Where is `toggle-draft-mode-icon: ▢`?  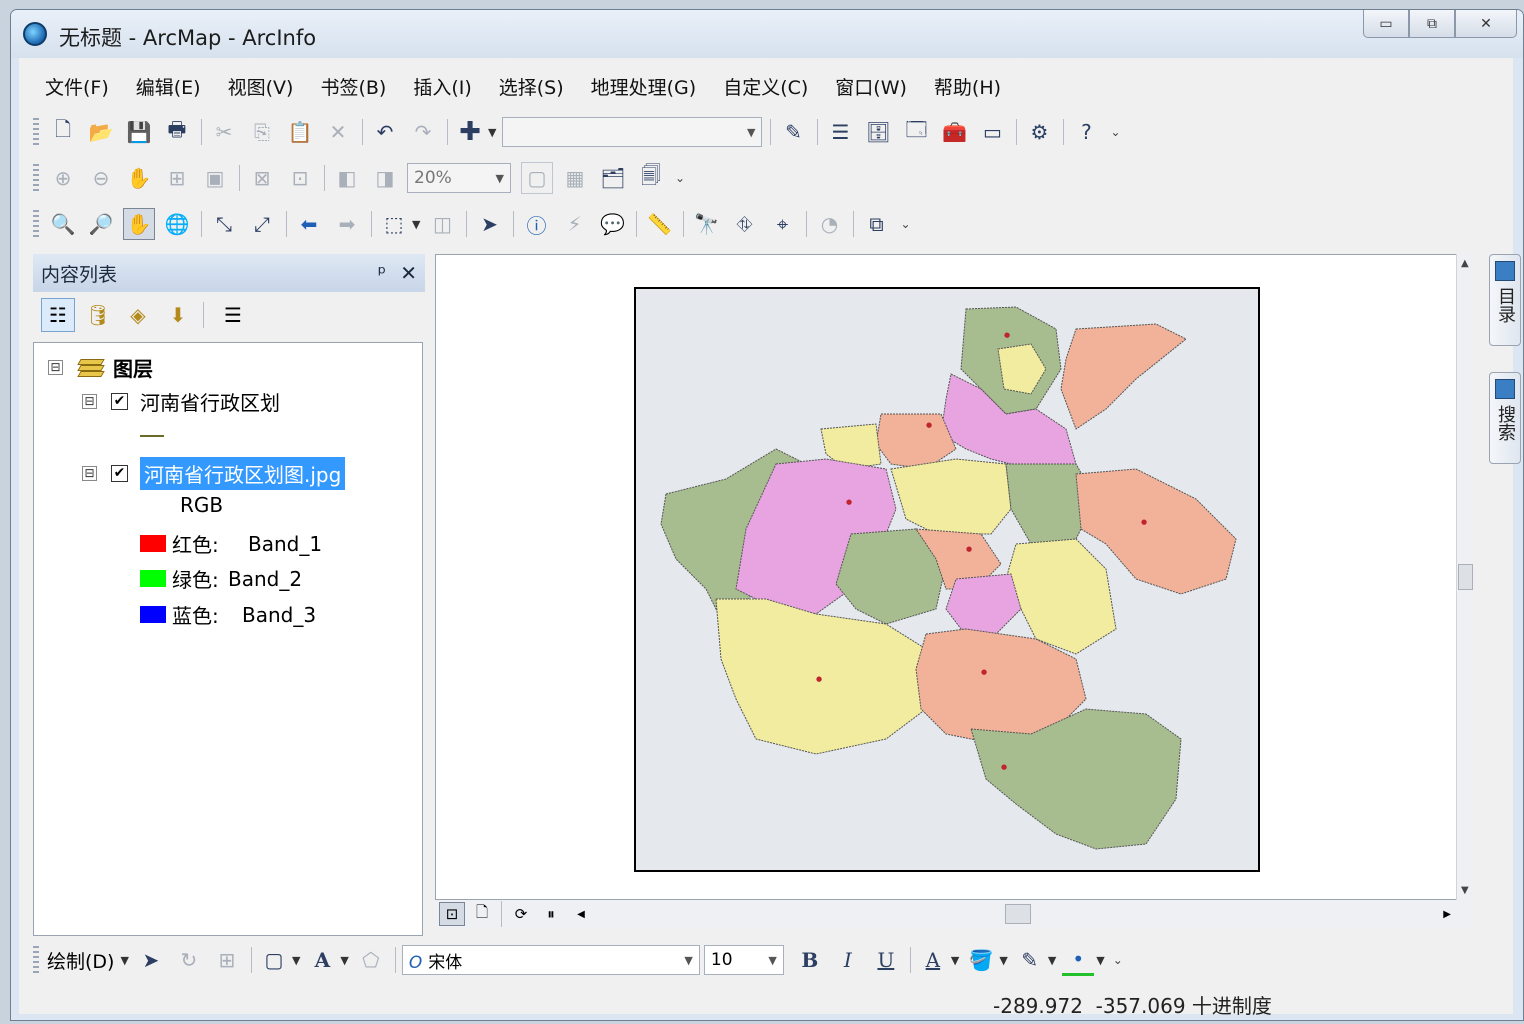
toggle-draft-mode-icon: ▢ is located at coordinates (537, 178).